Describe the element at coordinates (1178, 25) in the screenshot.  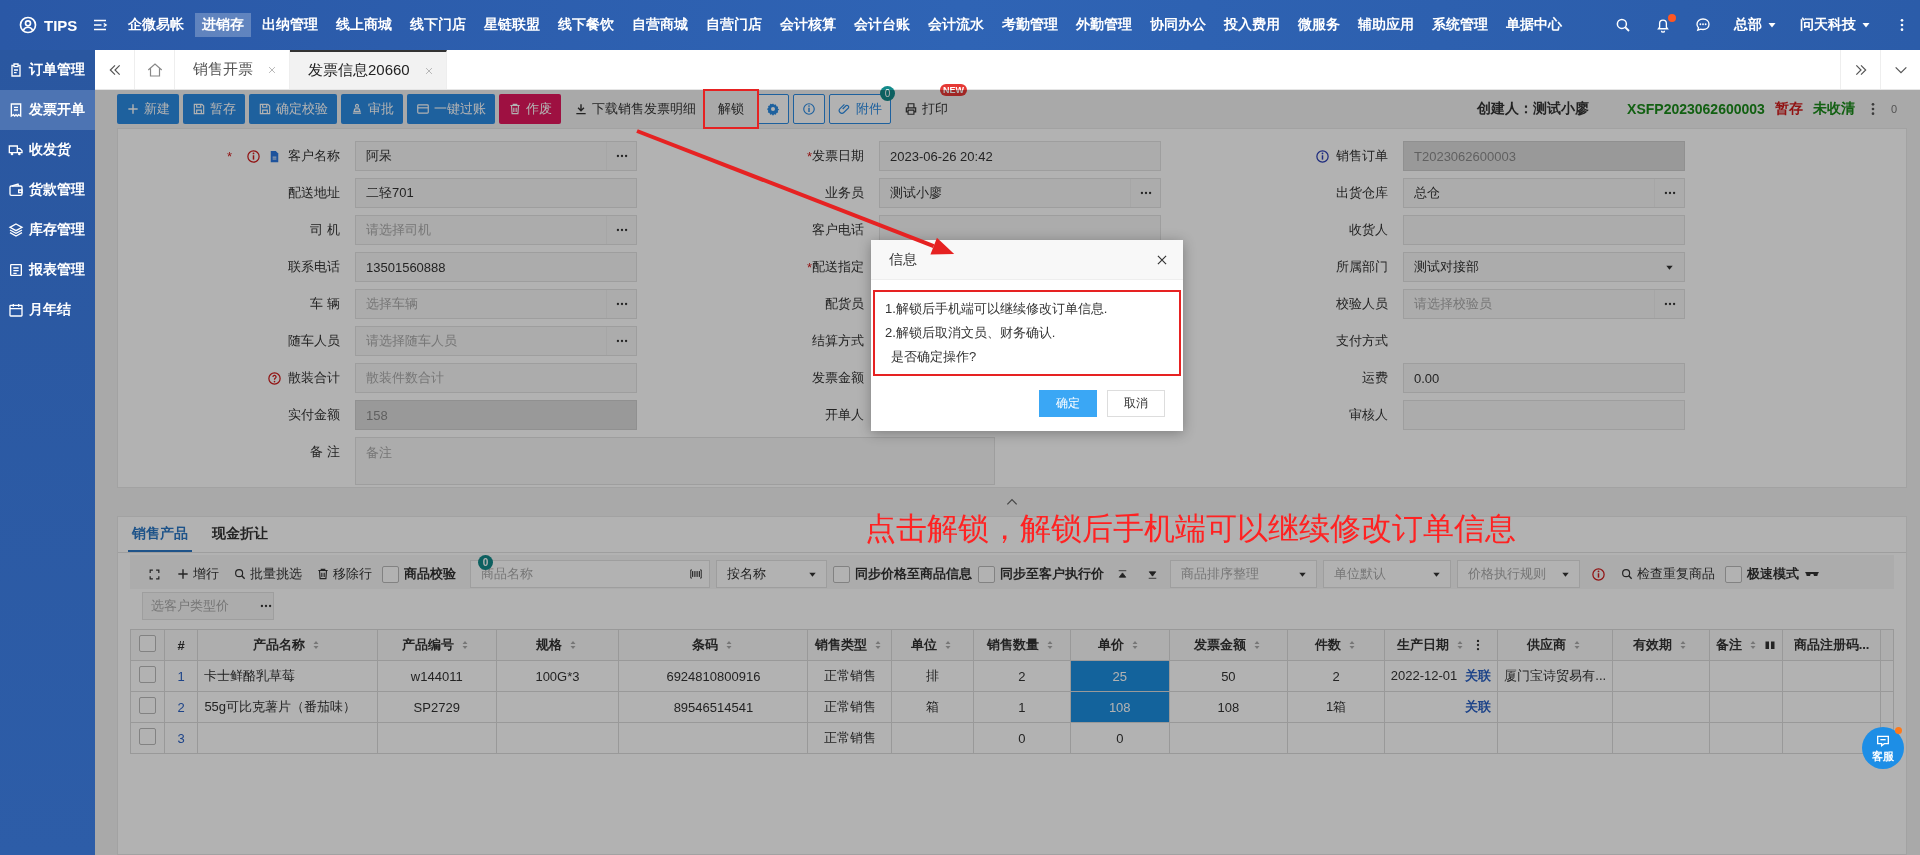
I see `nav-menu-item: 协同办公` at that location.